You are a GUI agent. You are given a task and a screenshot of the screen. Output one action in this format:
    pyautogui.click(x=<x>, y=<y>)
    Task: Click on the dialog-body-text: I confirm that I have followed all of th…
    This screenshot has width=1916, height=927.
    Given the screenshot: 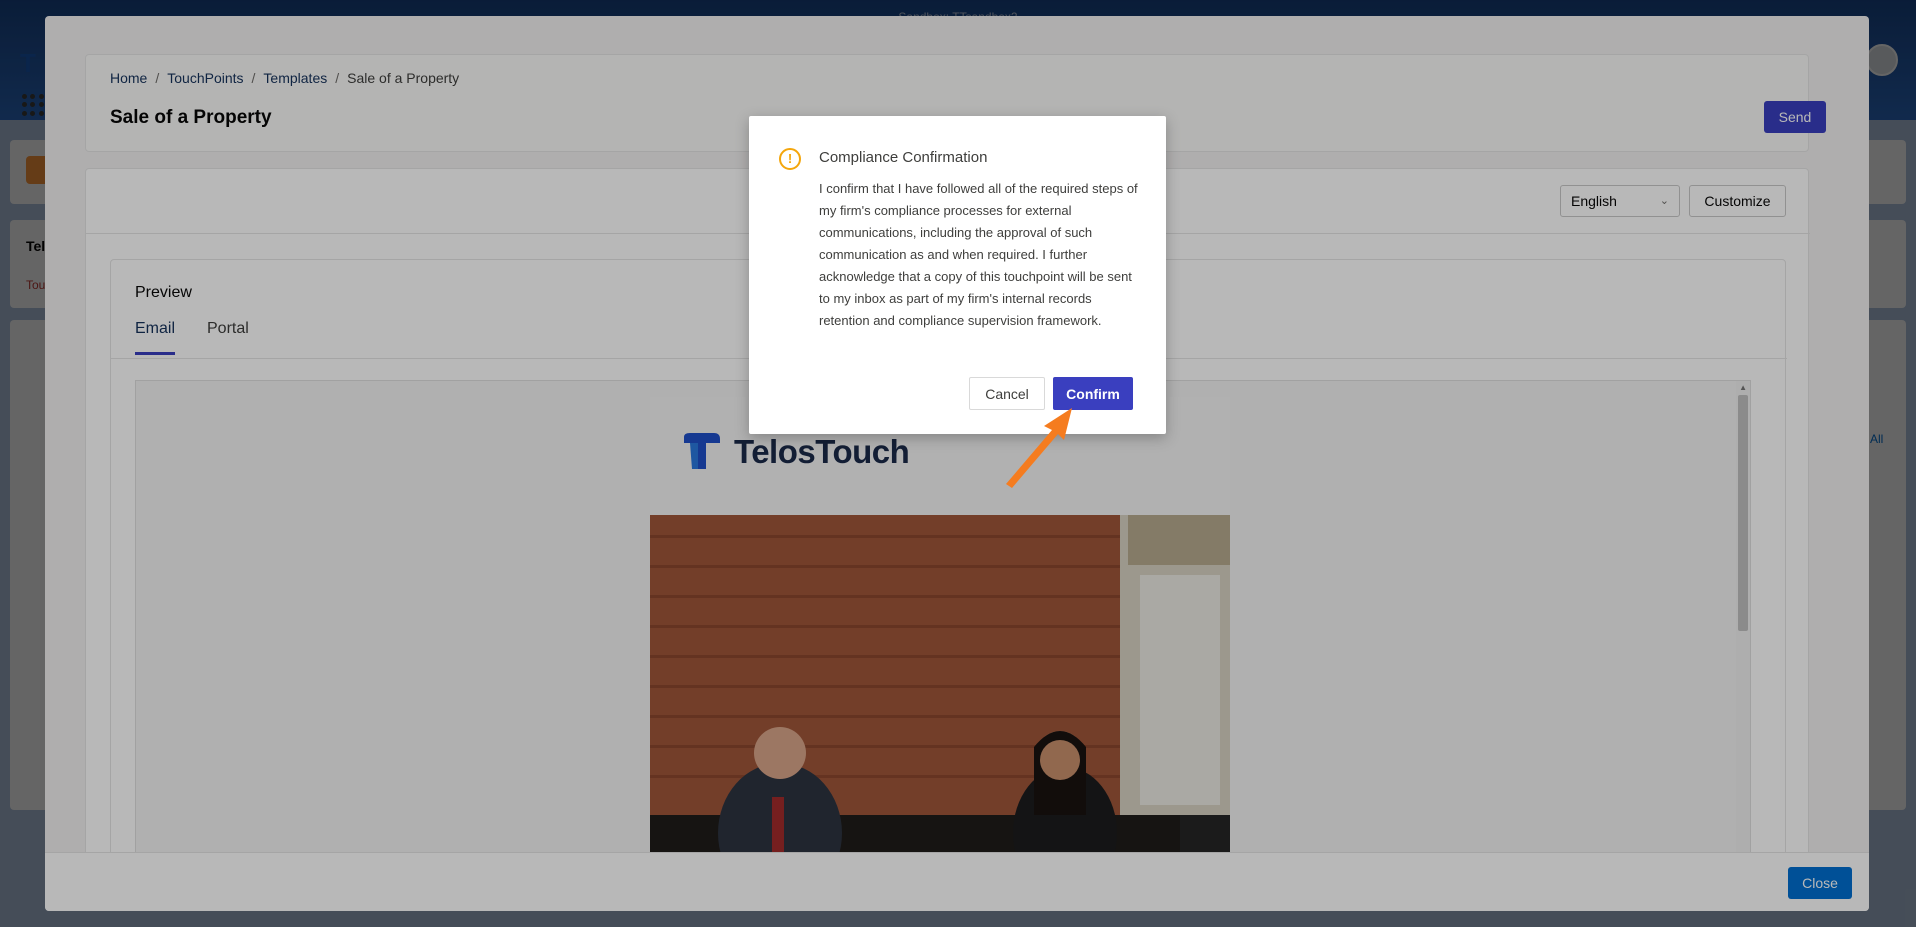 What is the action you would take?
    pyautogui.click(x=978, y=254)
    